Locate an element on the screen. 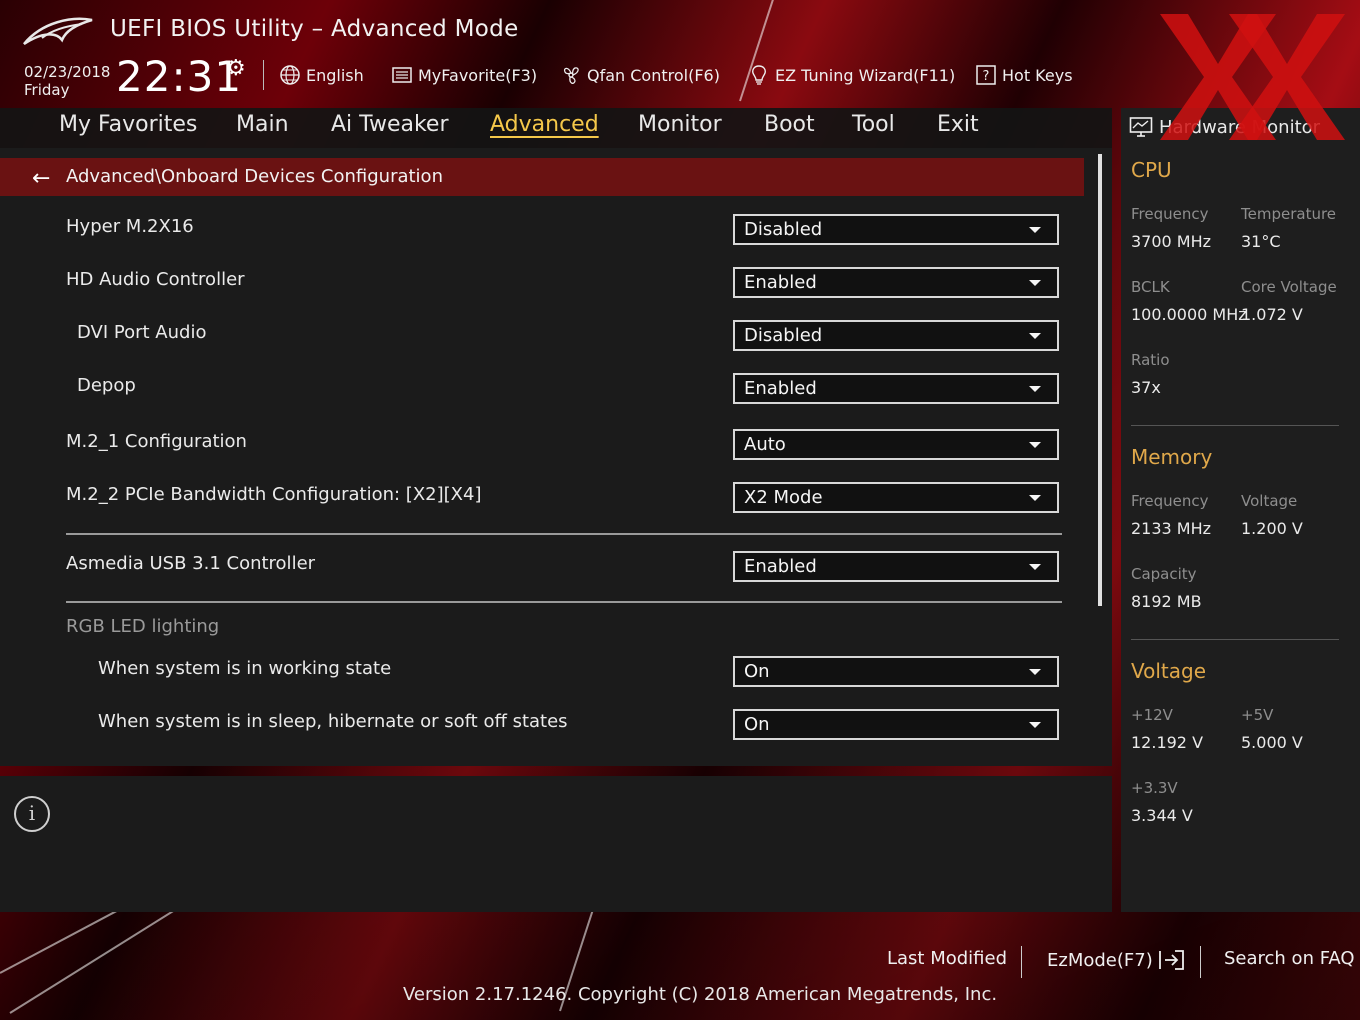 The image size is (1360, 1020). setting-label: Depop is located at coordinates (106, 385).